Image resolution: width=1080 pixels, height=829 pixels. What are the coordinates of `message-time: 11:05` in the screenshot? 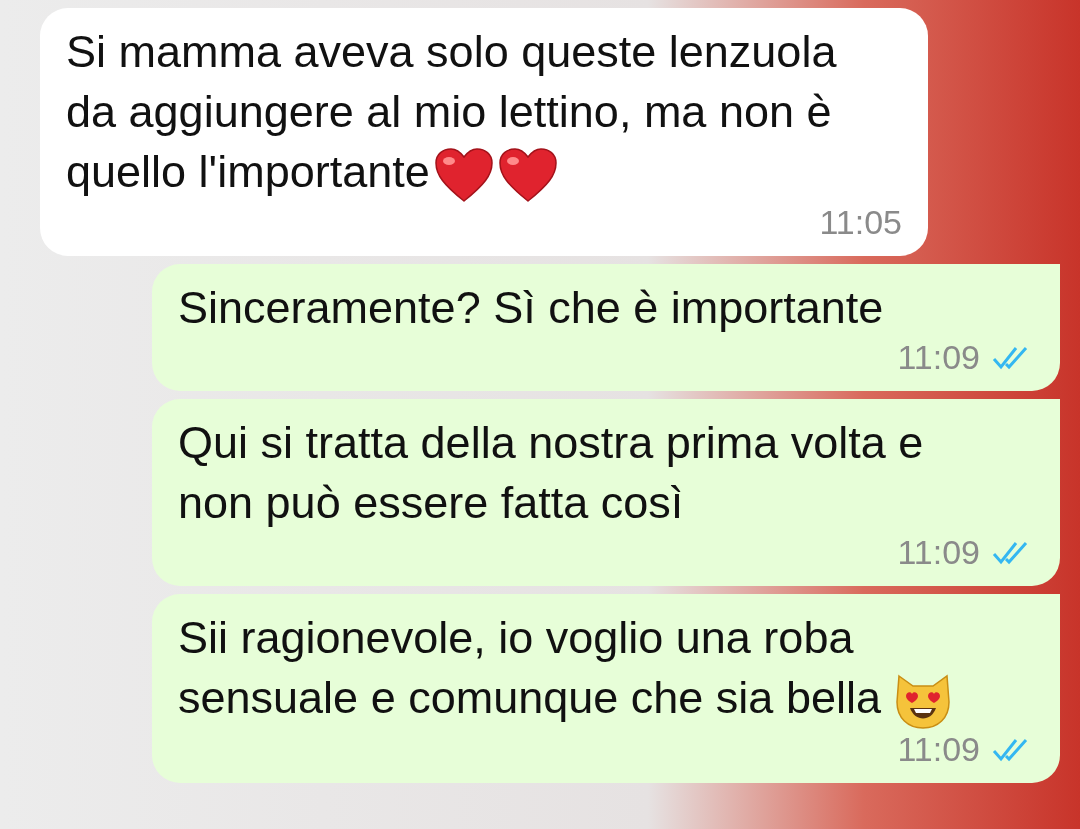 It's located at (860, 223).